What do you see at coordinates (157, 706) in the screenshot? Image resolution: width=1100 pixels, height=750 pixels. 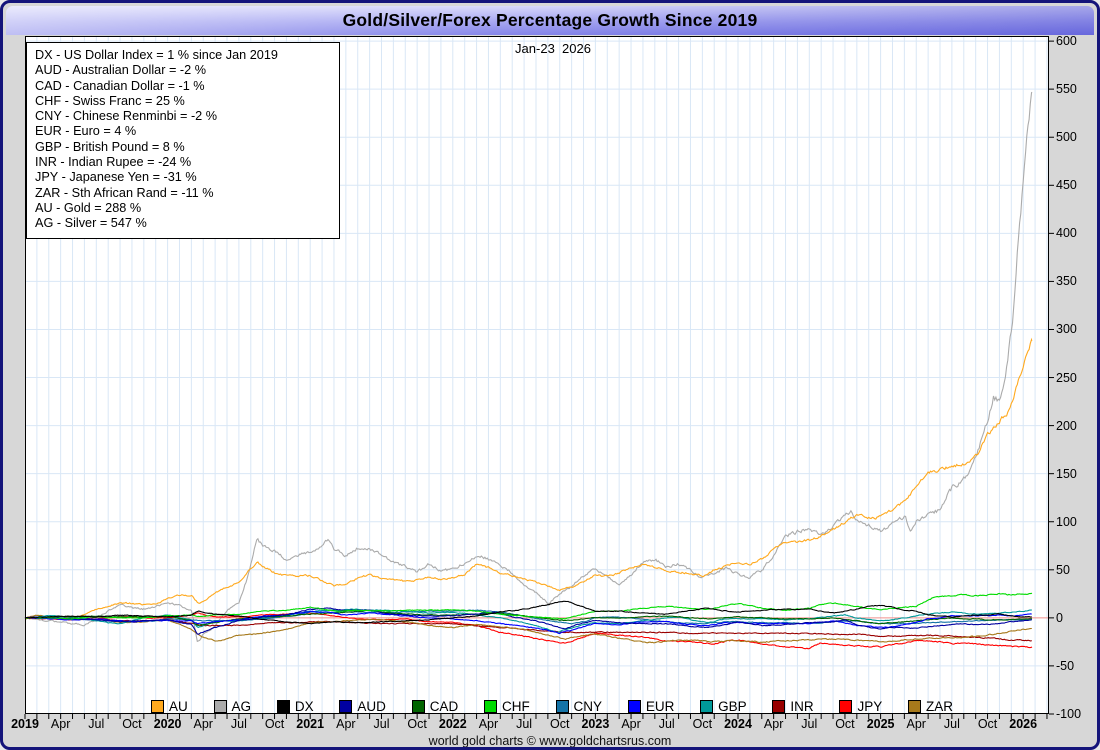 I see `legend-swatch-au-icon` at bounding box center [157, 706].